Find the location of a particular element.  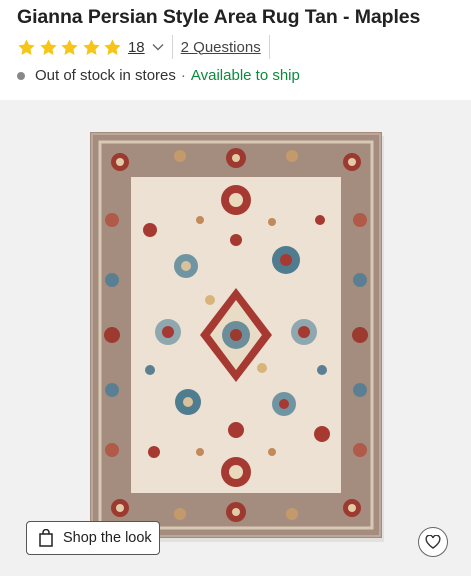

favorite-button is located at coordinates (433, 542).